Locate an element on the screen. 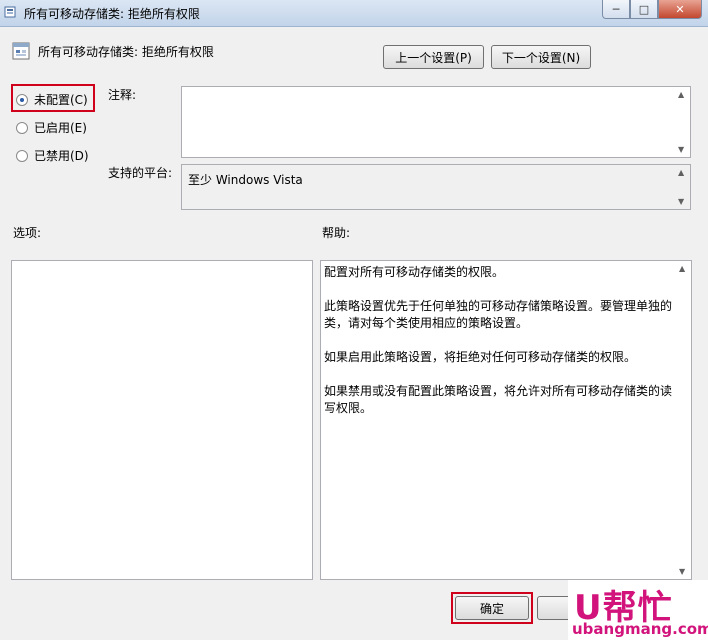 Image resolution: width=708 pixels, height=640 pixels. minimize-icon: ─ is located at coordinates (616, 9).